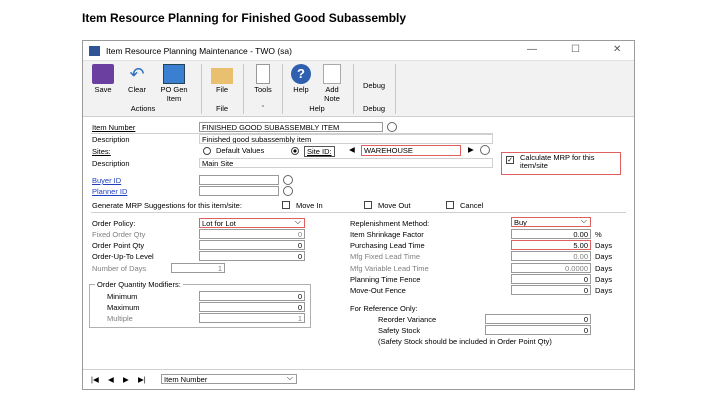 The width and height of the screenshot is (705, 405). What do you see at coordinates (174, 98) in the screenshot?
I see `po-gen-label-2: Item` at bounding box center [174, 98].